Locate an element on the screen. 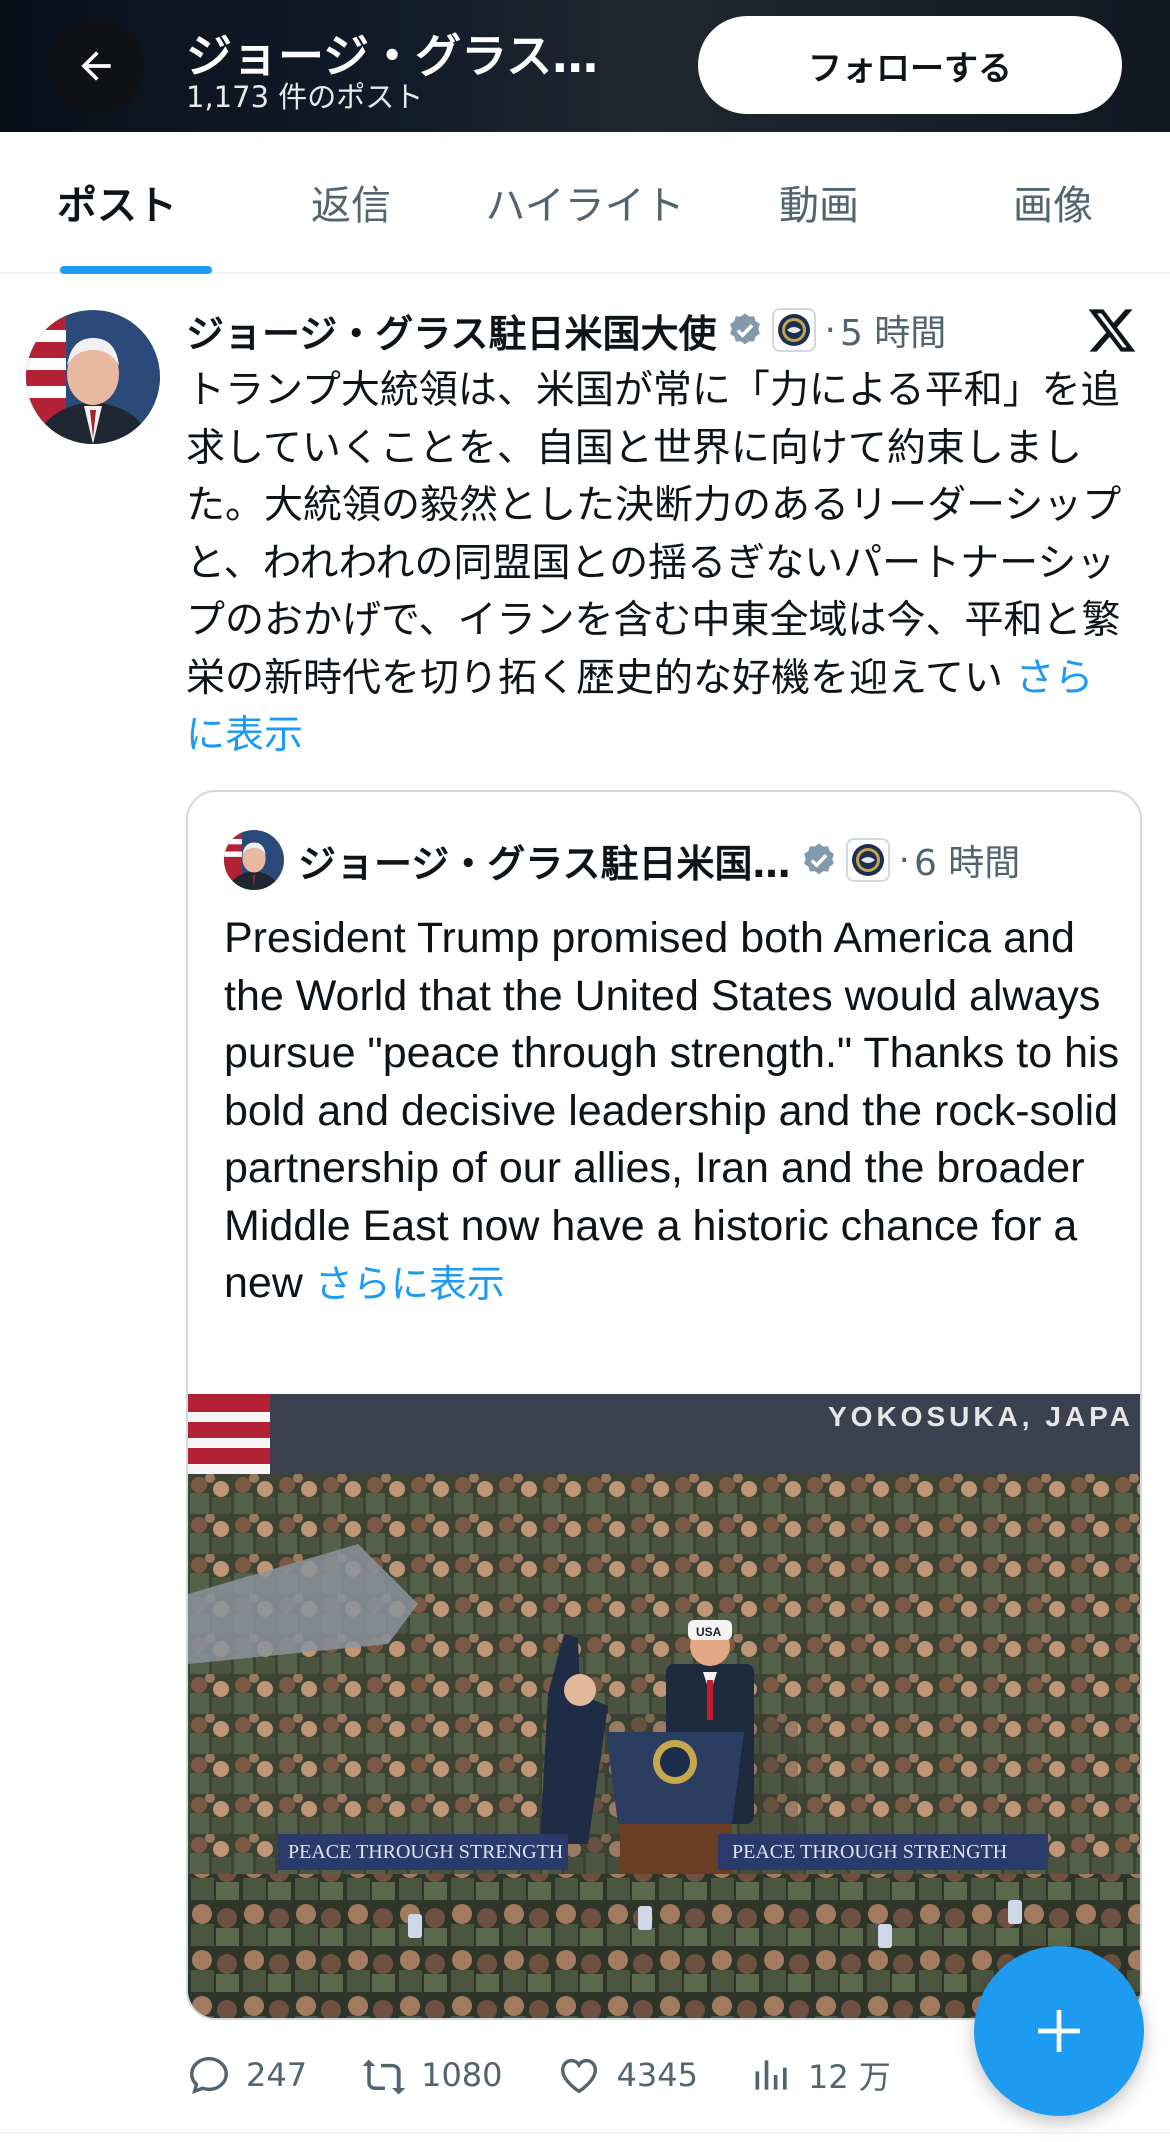  post-header: ジョージ・グラス駐日米国大使 · 5 時間 is located at coordinates (566, 330).